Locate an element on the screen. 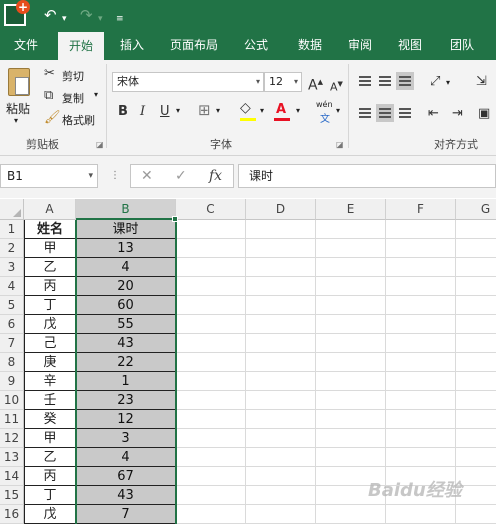 The image size is (496, 524). cell-hours: 12 is located at coordinates (126, 419).